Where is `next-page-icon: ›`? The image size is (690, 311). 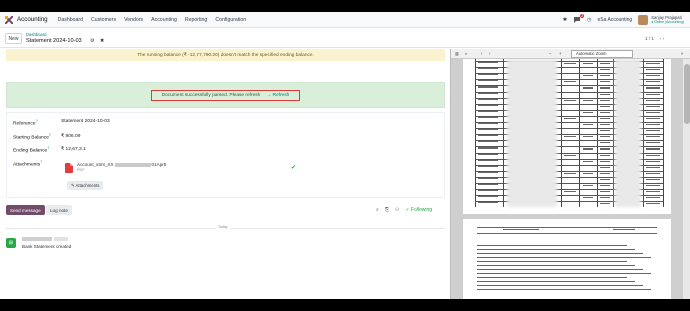
next-page-icon: › is located at coordinates (489, 53).